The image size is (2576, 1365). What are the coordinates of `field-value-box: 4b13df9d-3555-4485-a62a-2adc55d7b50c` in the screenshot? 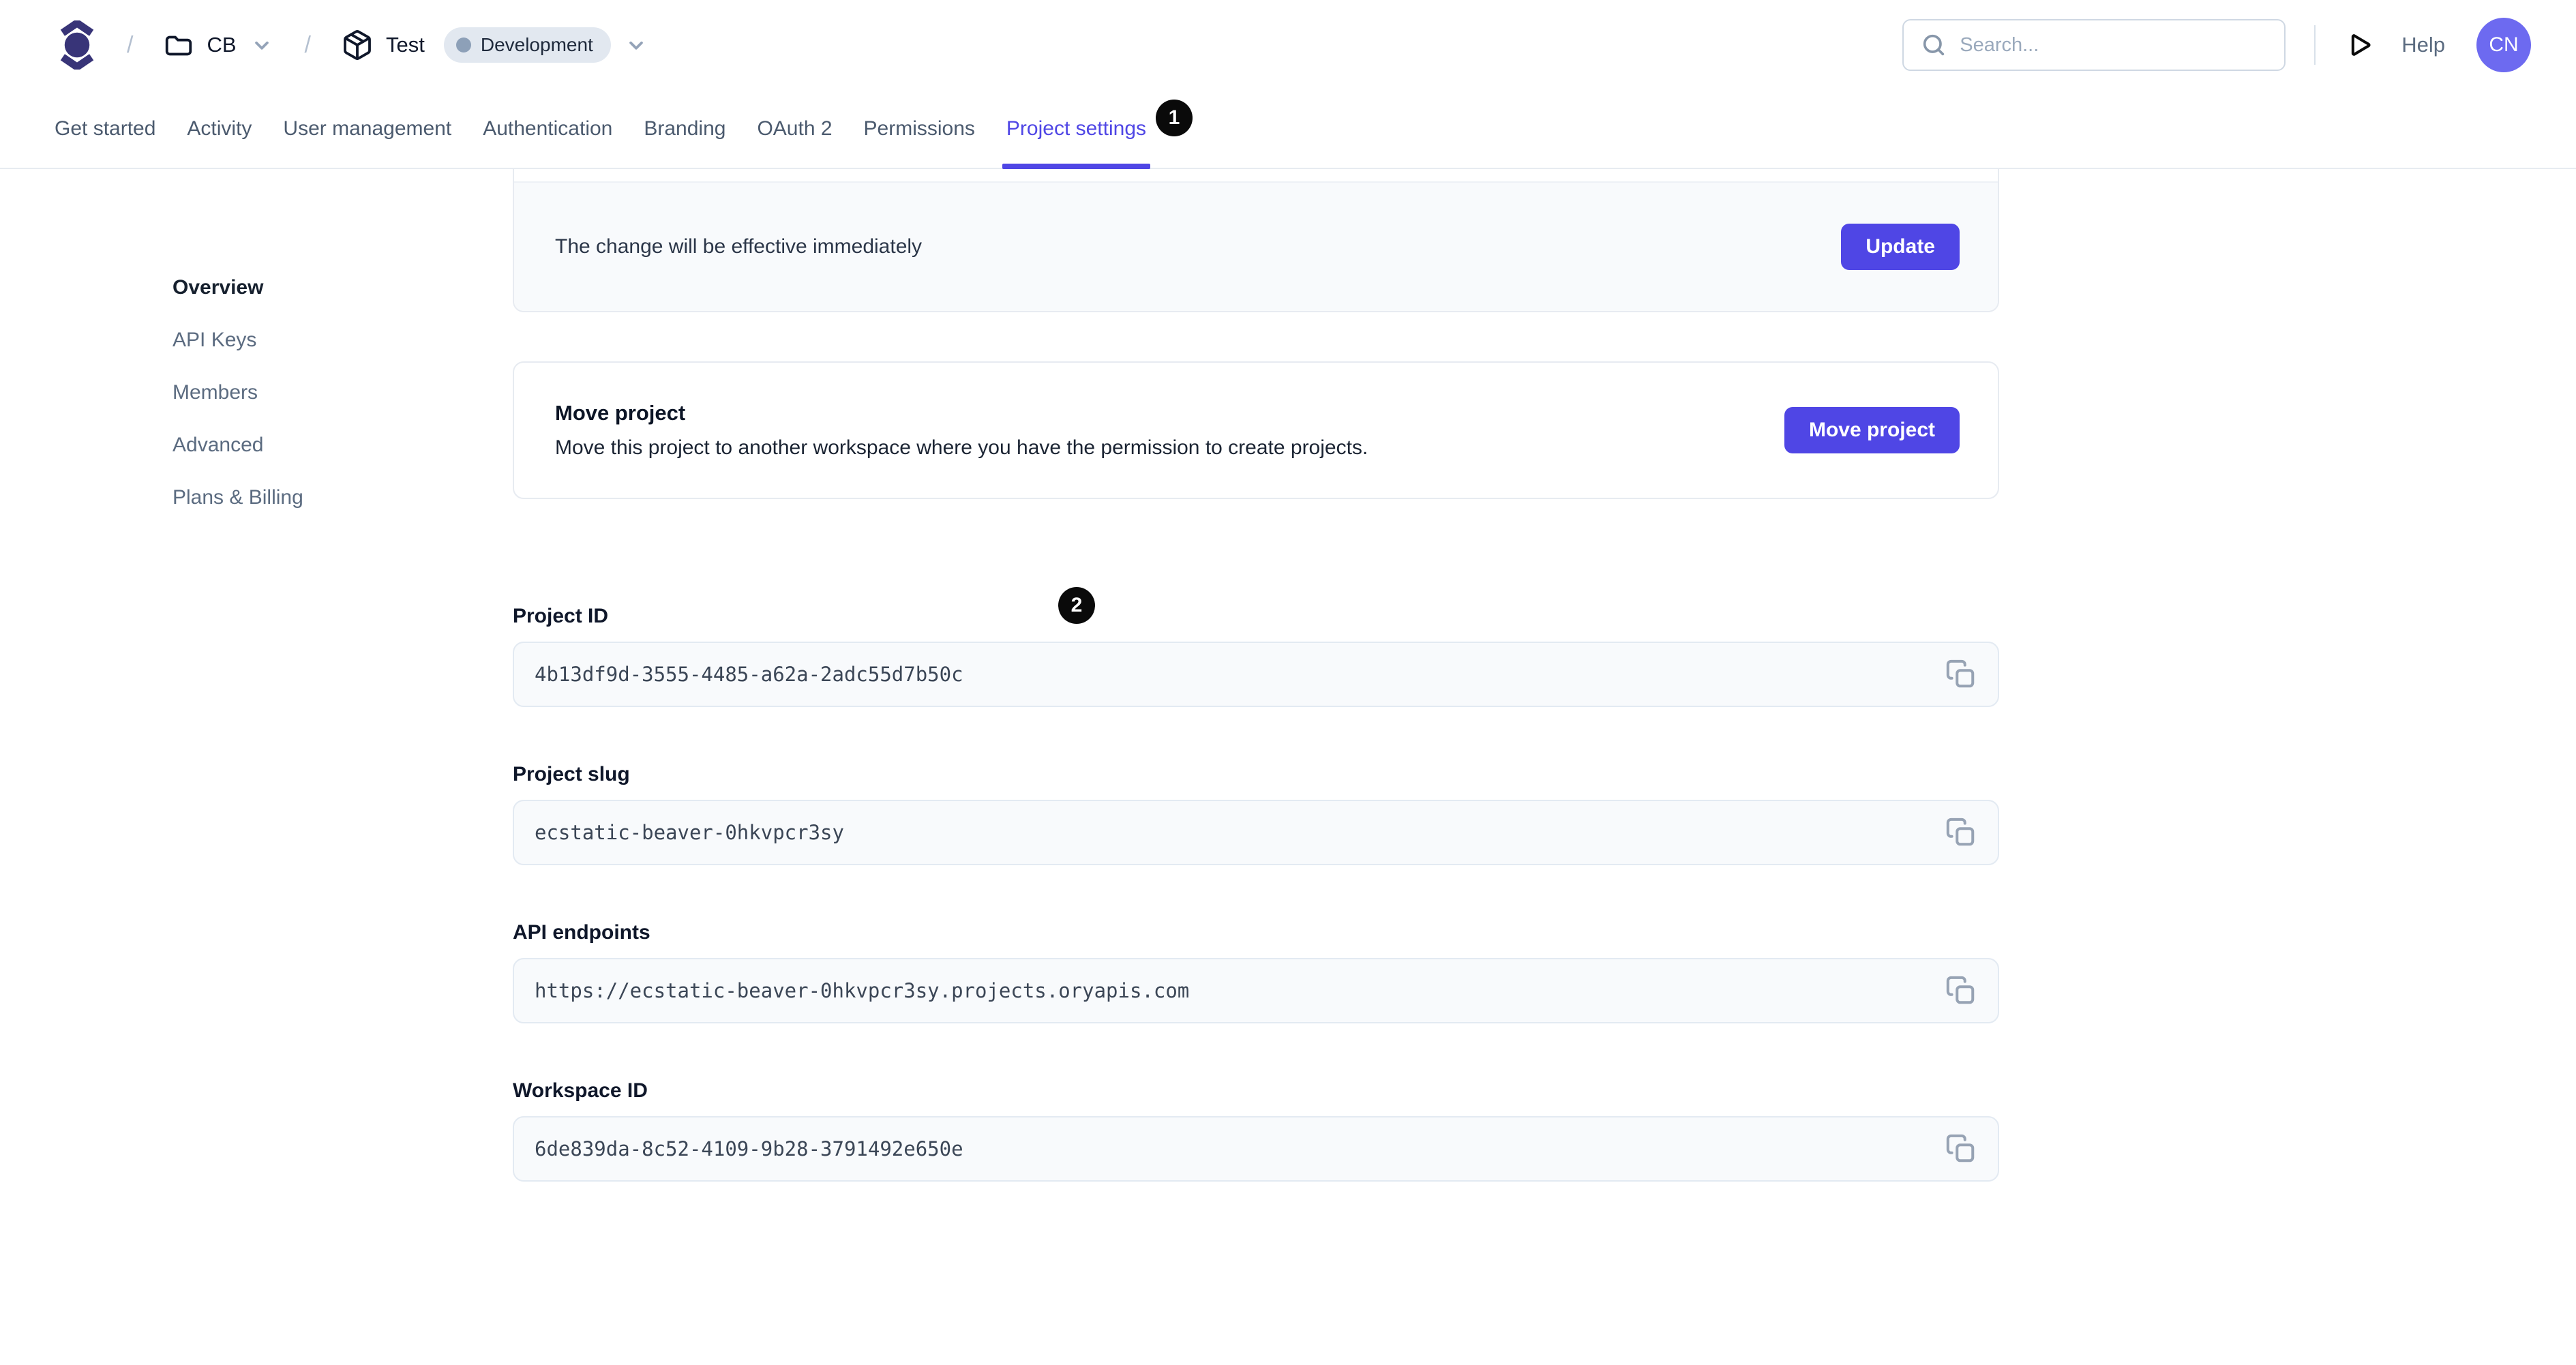 It's located at (1256, 674).